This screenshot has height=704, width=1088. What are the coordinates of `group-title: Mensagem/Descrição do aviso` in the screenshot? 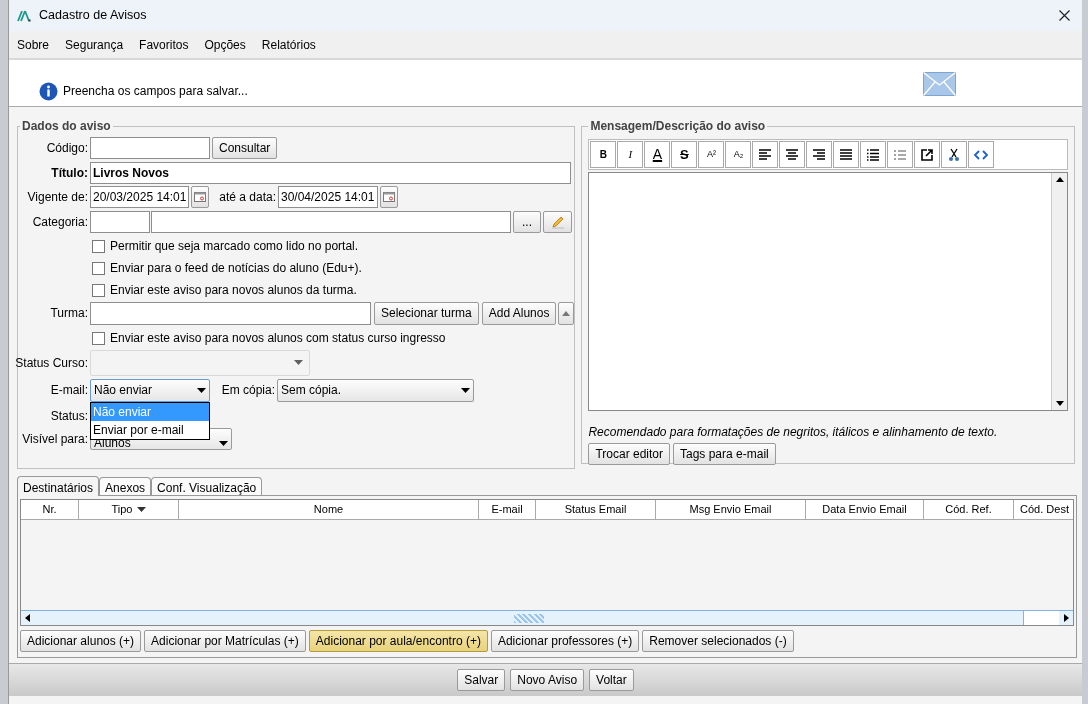 It's located at (678, 126).